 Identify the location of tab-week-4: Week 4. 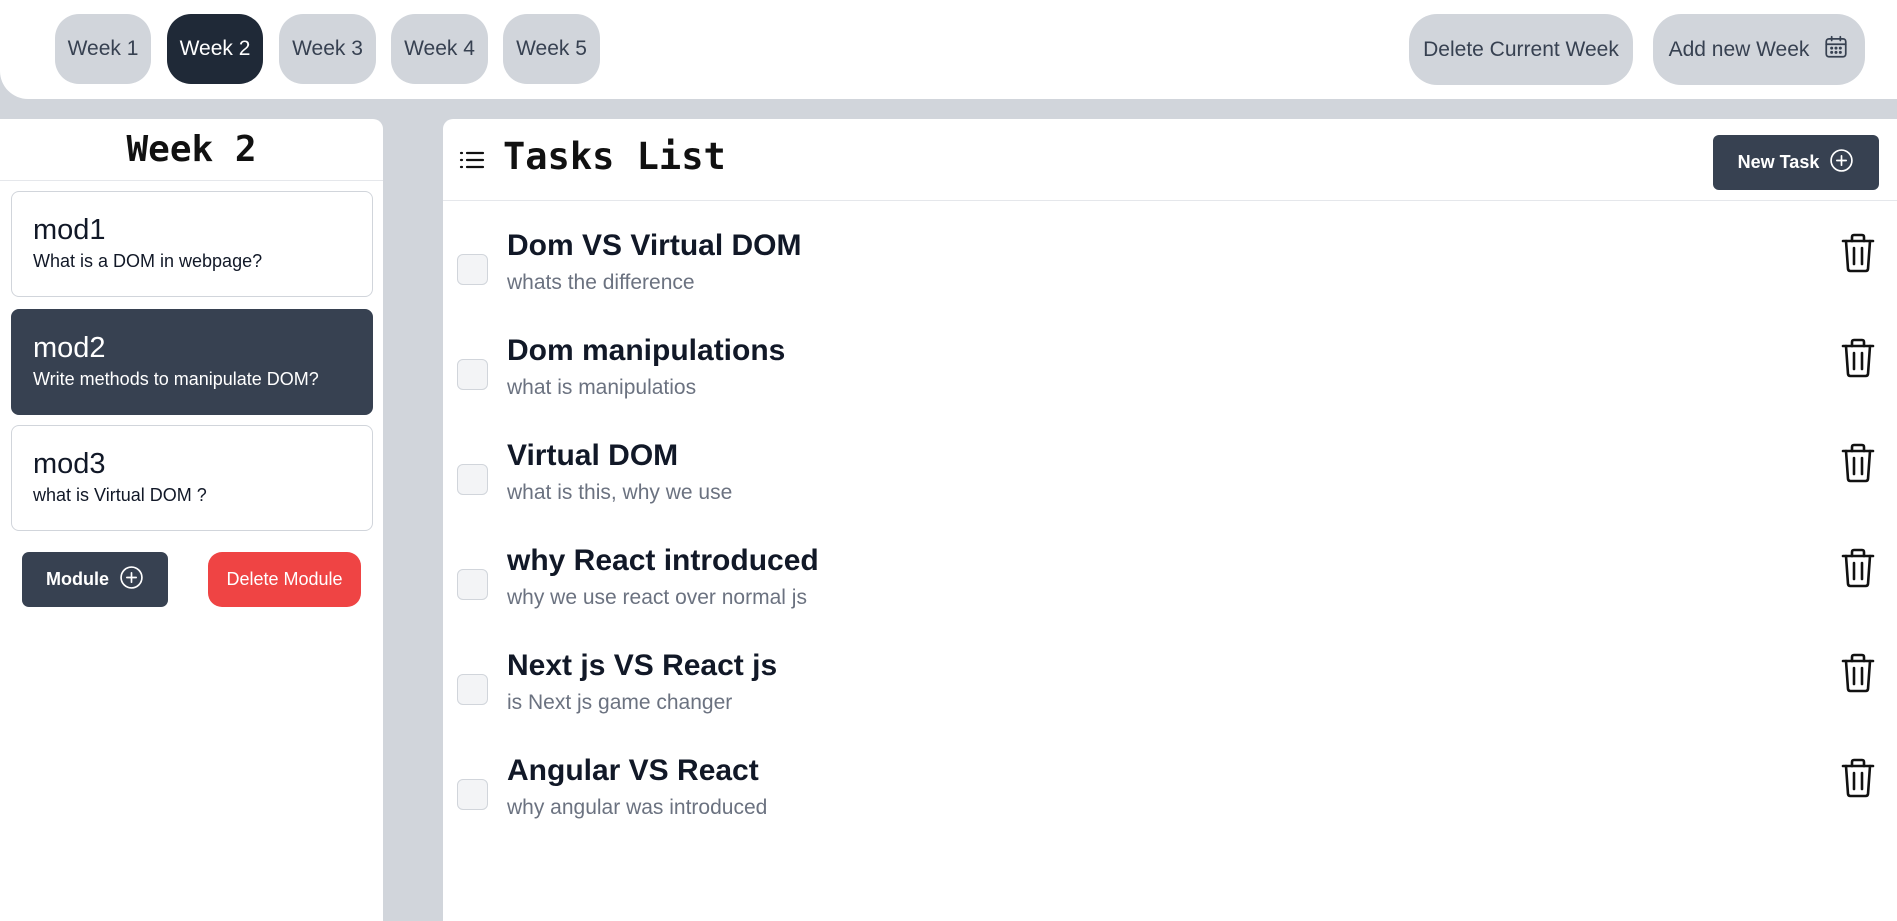
(439, 49).